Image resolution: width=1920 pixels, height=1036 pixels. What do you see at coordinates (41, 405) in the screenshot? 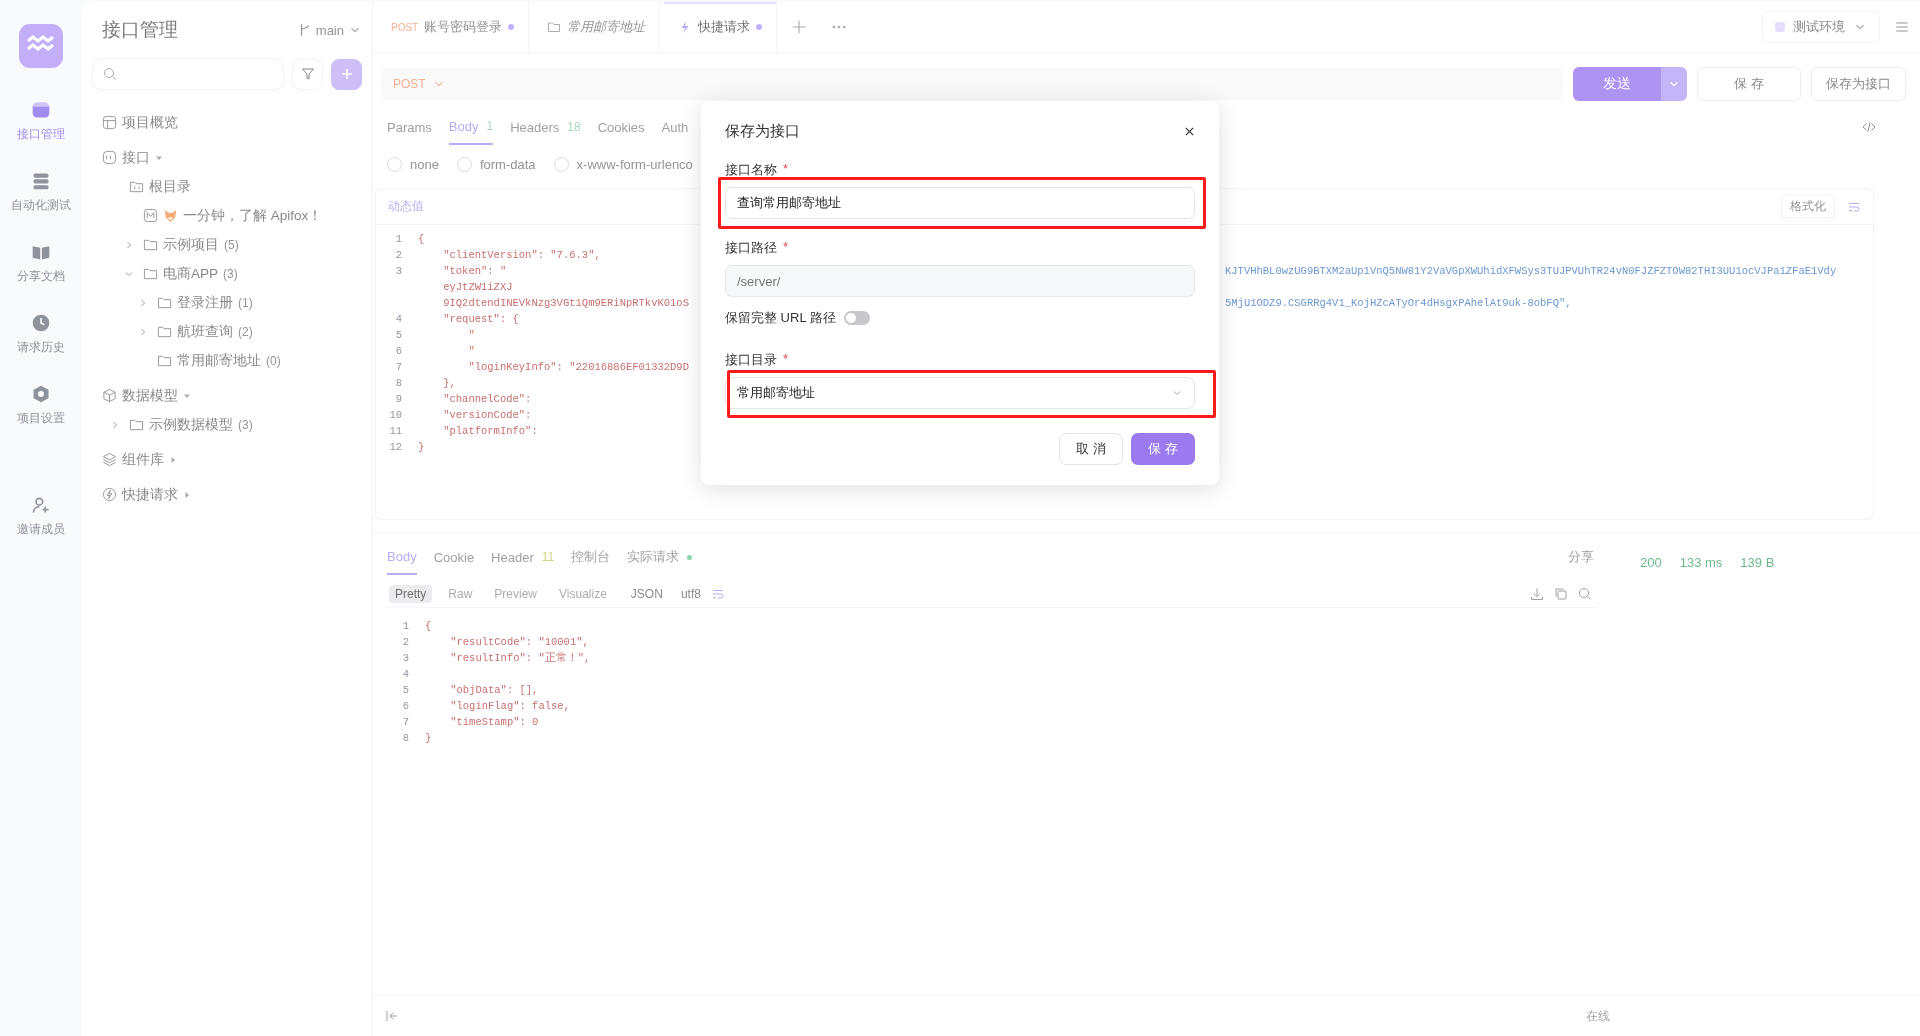
I see `nav-item: 项目设置` at bounding box center [41, 405].